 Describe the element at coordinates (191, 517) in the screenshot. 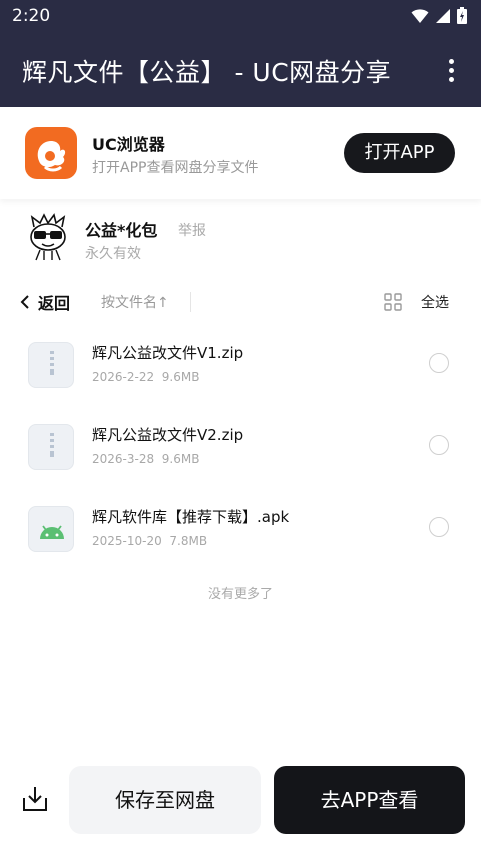

I see `file-name: 辉凡软件库【推荐下载】.apk` at that location.